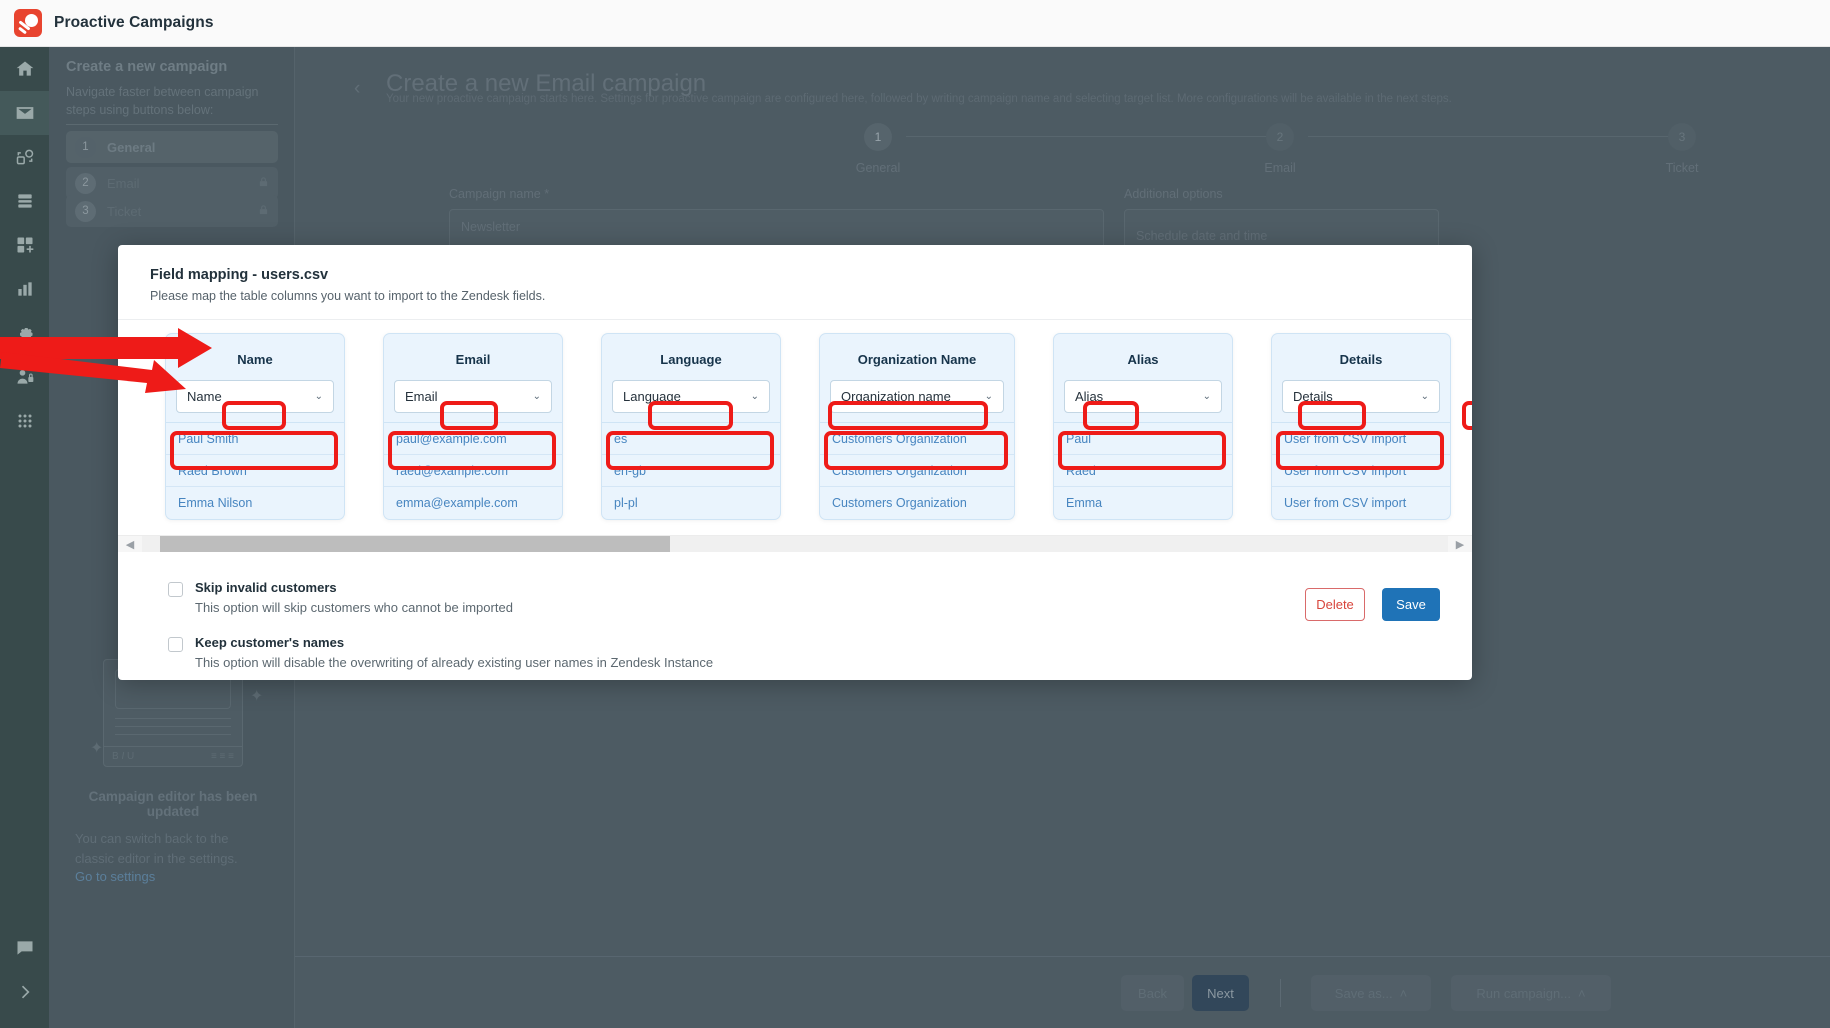 The width and height of the screenshot is (1830, 1028). What do you see at coordinates (499, 194) in the screenshot?
I see `campaign-name-label: Campaign name *` at bounding box center [499, 194].